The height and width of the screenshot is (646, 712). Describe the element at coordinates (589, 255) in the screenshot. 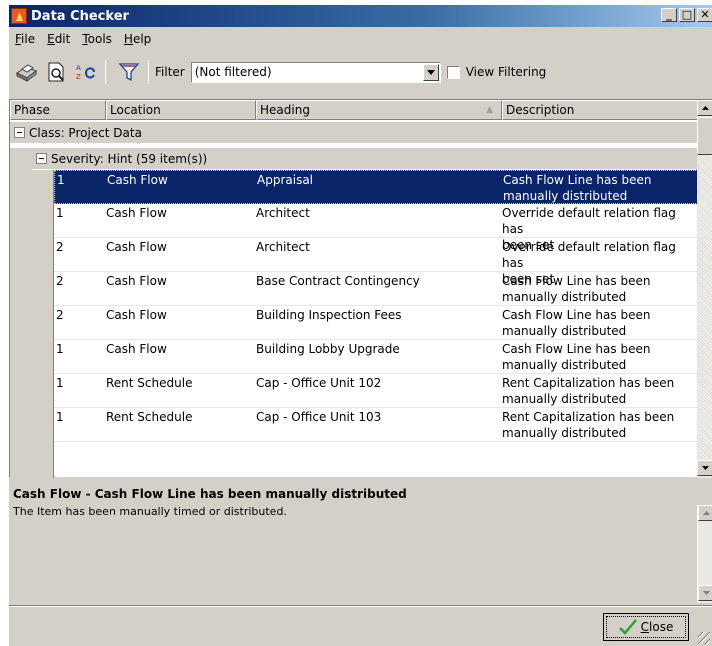

I see `description-line: Override default relation flag has` at that location.